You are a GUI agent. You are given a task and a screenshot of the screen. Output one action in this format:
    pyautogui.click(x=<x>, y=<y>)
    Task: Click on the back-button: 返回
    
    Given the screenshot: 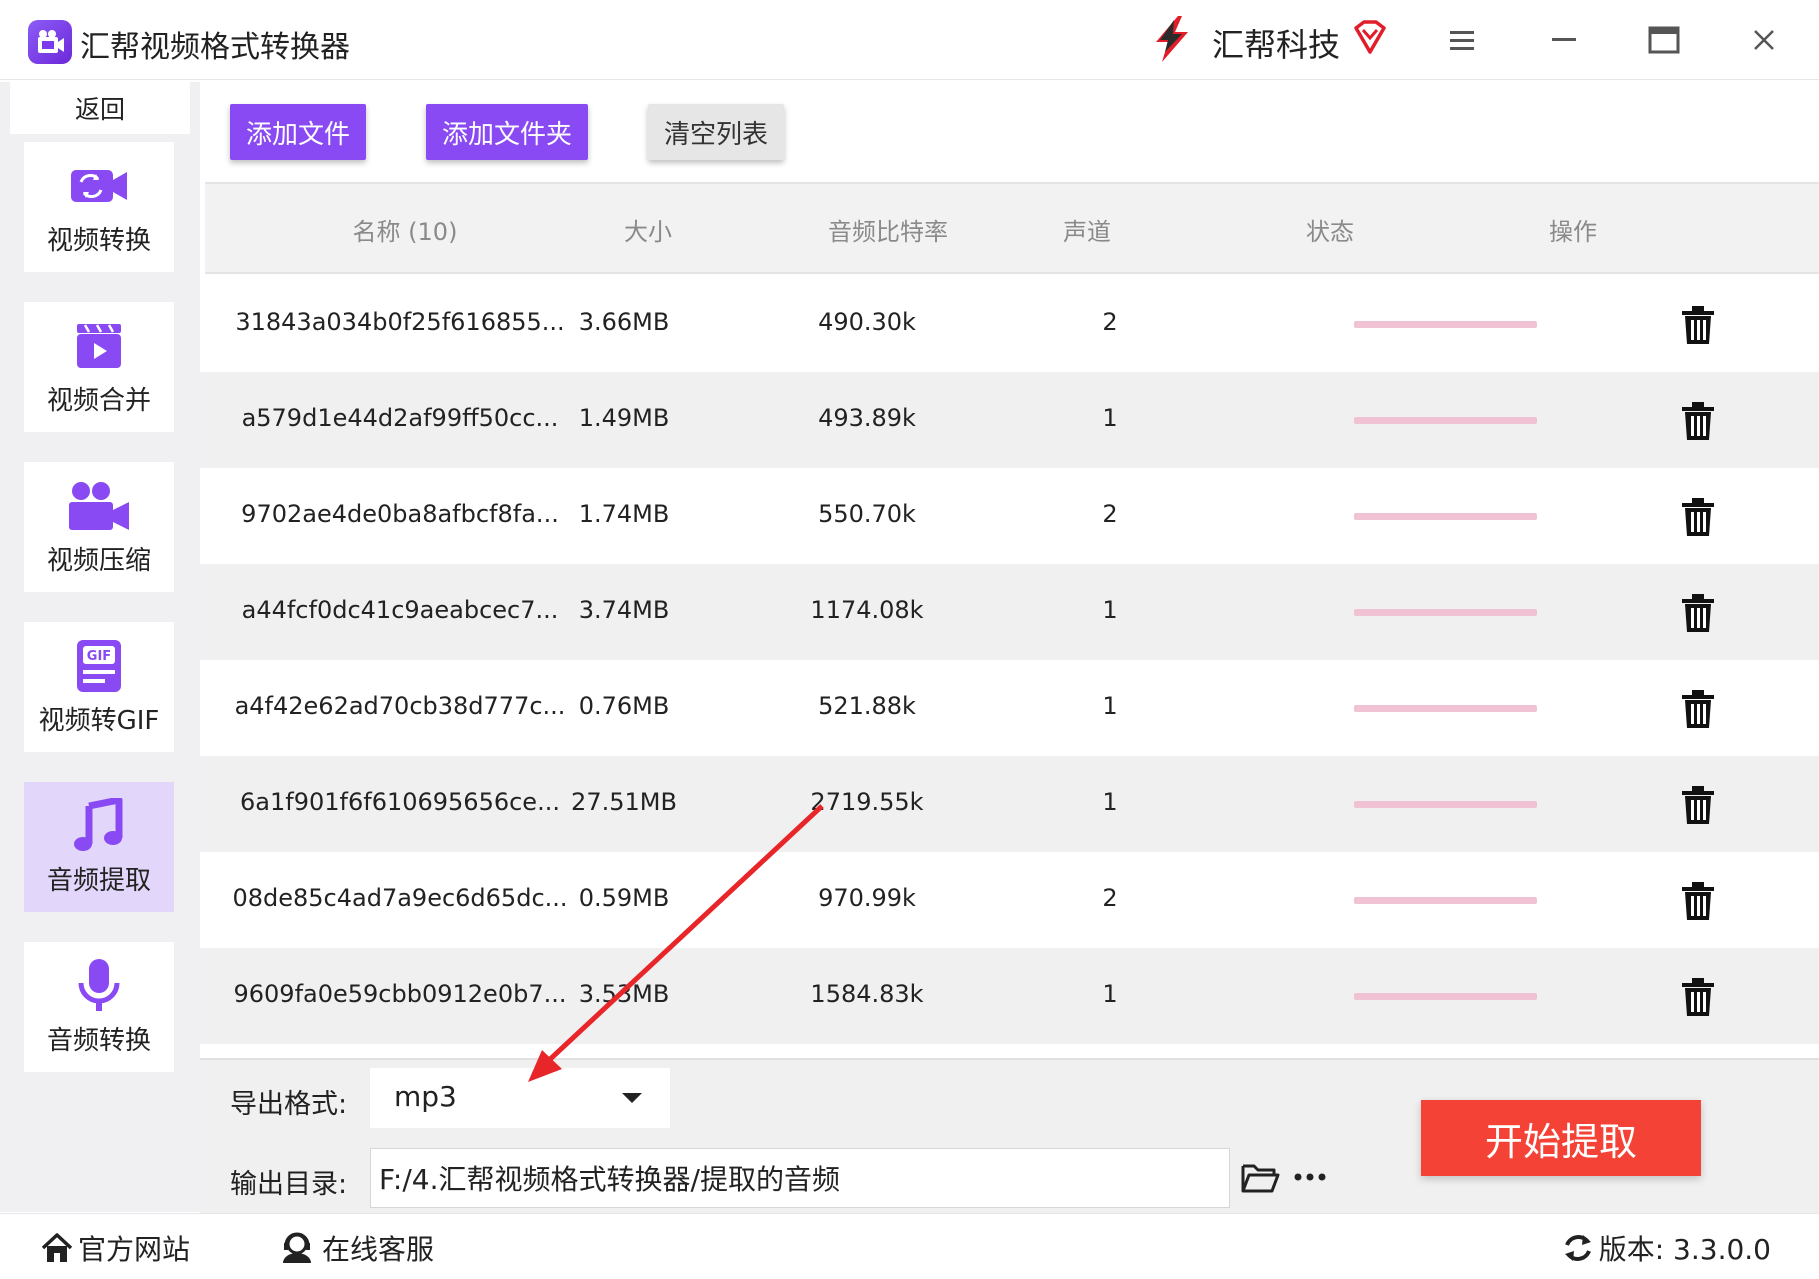 What is the action you would take?
    pyautogui.click(x=100, y=108)
    